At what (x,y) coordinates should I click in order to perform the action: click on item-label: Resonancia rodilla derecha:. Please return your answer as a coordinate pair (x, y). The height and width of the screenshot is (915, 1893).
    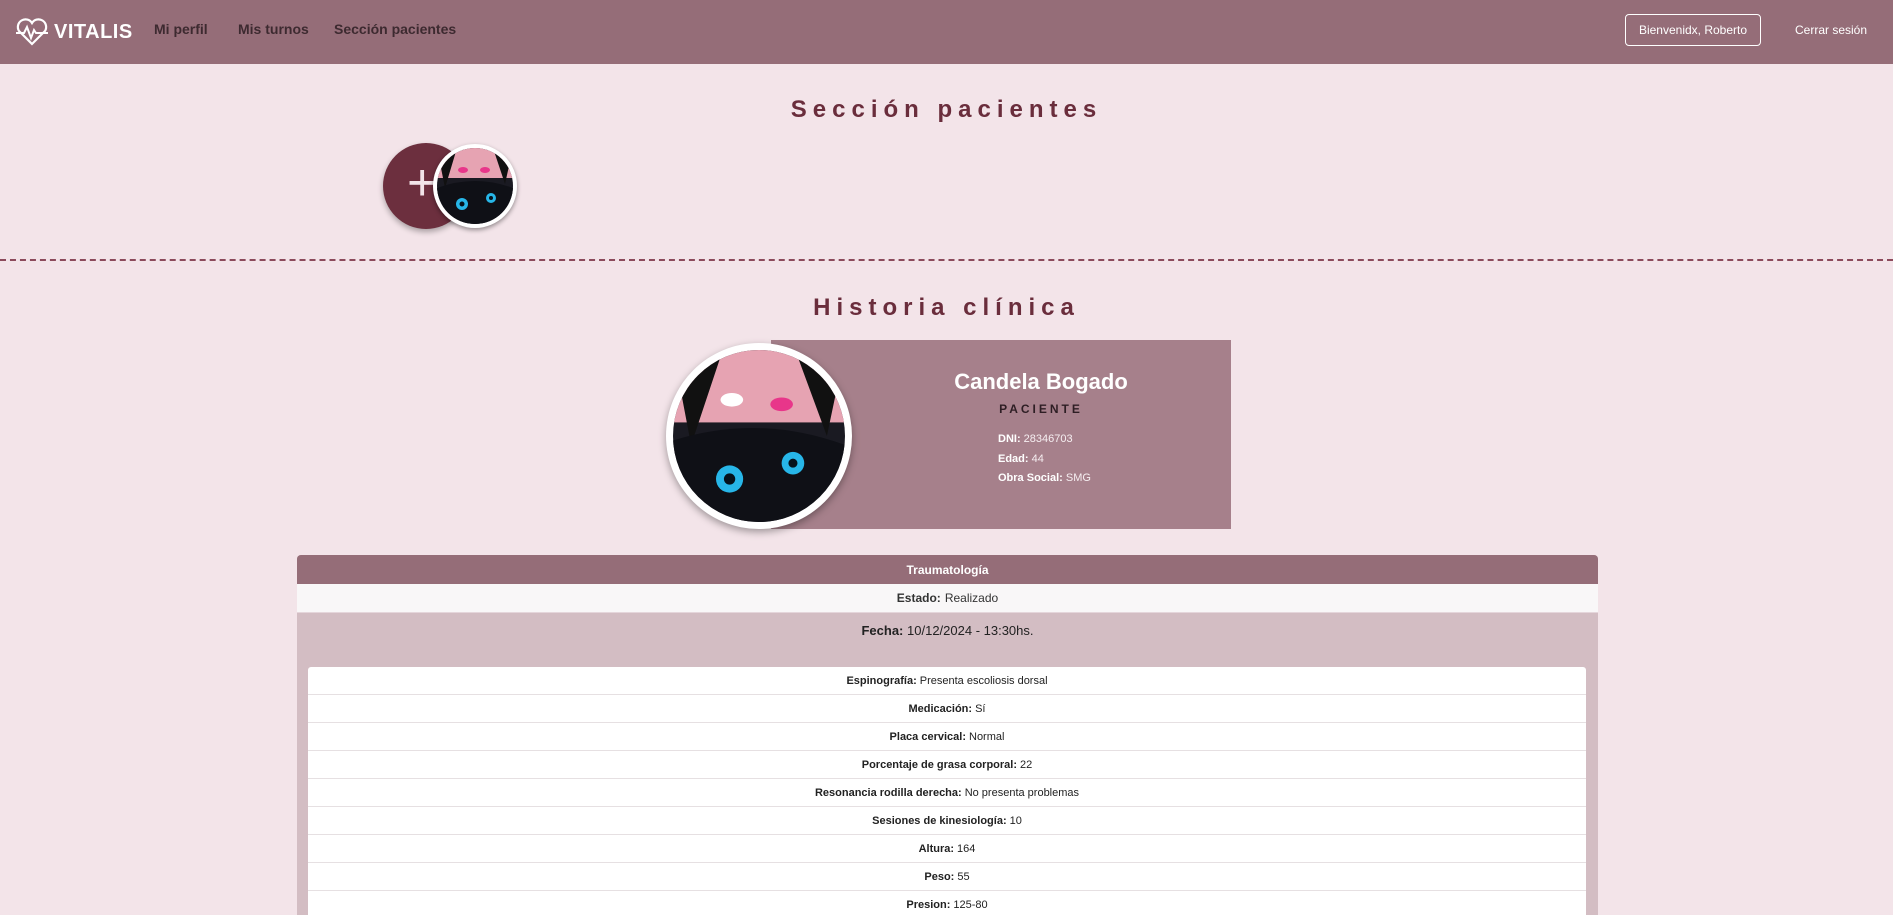
    Looking at the image, I should click on (888, 792).